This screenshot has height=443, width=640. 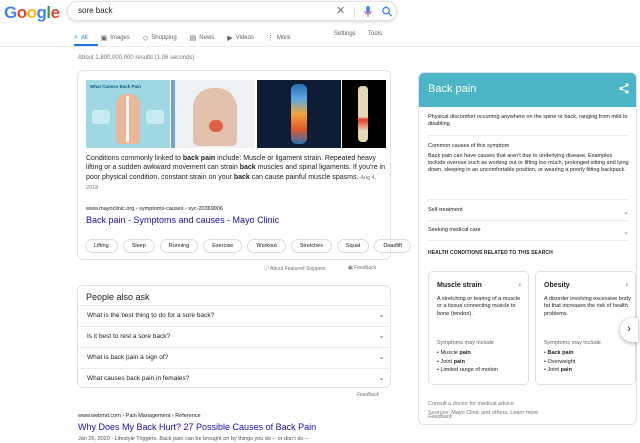 What do you see at coordinates (528, 216) in the screenshot?
I see `kp-section-self-treatment: Self-treatment ⌄` at bounding box center [528, 216].